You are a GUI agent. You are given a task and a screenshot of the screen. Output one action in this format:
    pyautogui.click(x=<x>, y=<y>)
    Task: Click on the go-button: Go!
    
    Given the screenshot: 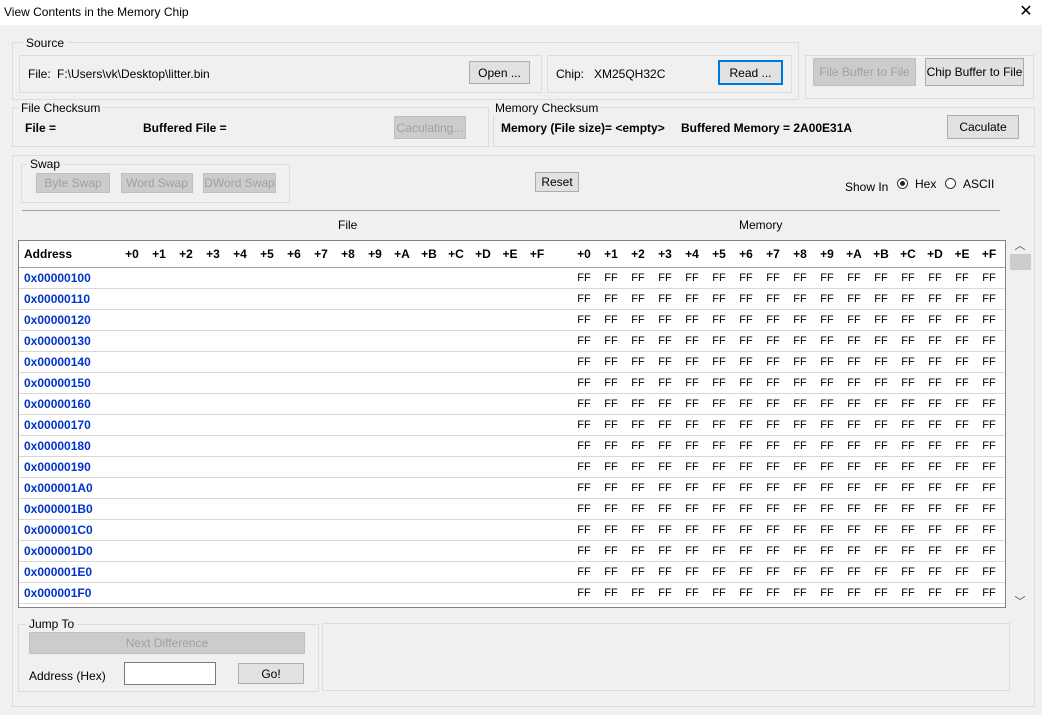 What is the action you would take?
    pyautogui.click(x=271, y=673)
    